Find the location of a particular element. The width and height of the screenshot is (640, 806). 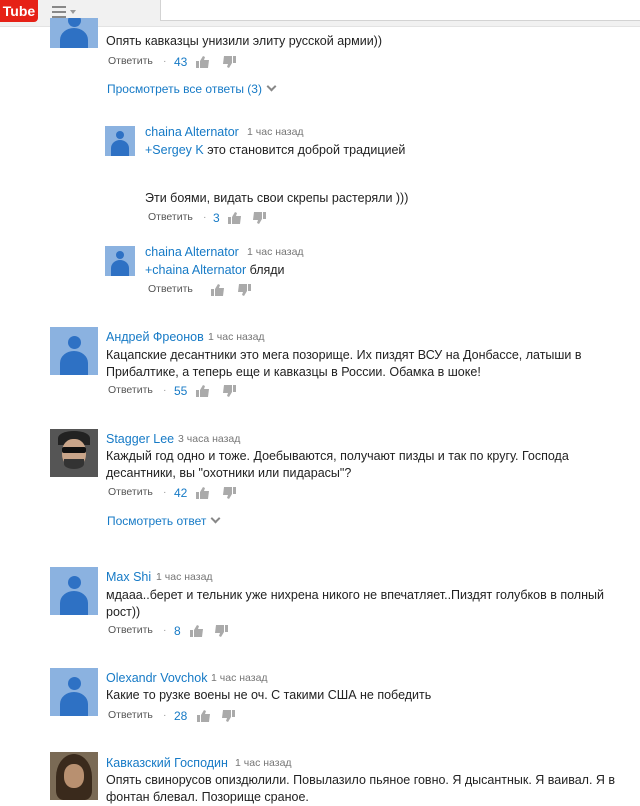

like-count: 8 is located at coordinates (177, 631).